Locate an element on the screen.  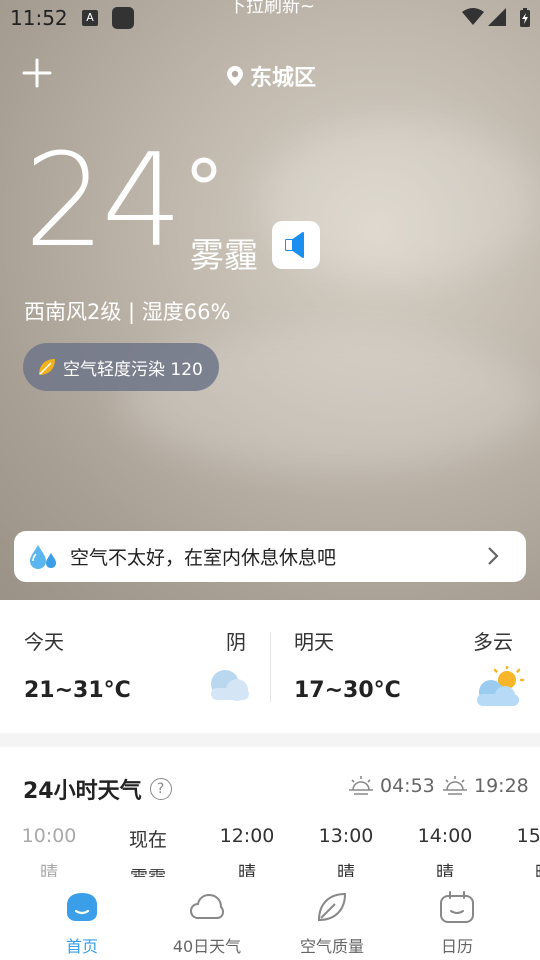
help-icon: ? is located at coordinates (160, 789).